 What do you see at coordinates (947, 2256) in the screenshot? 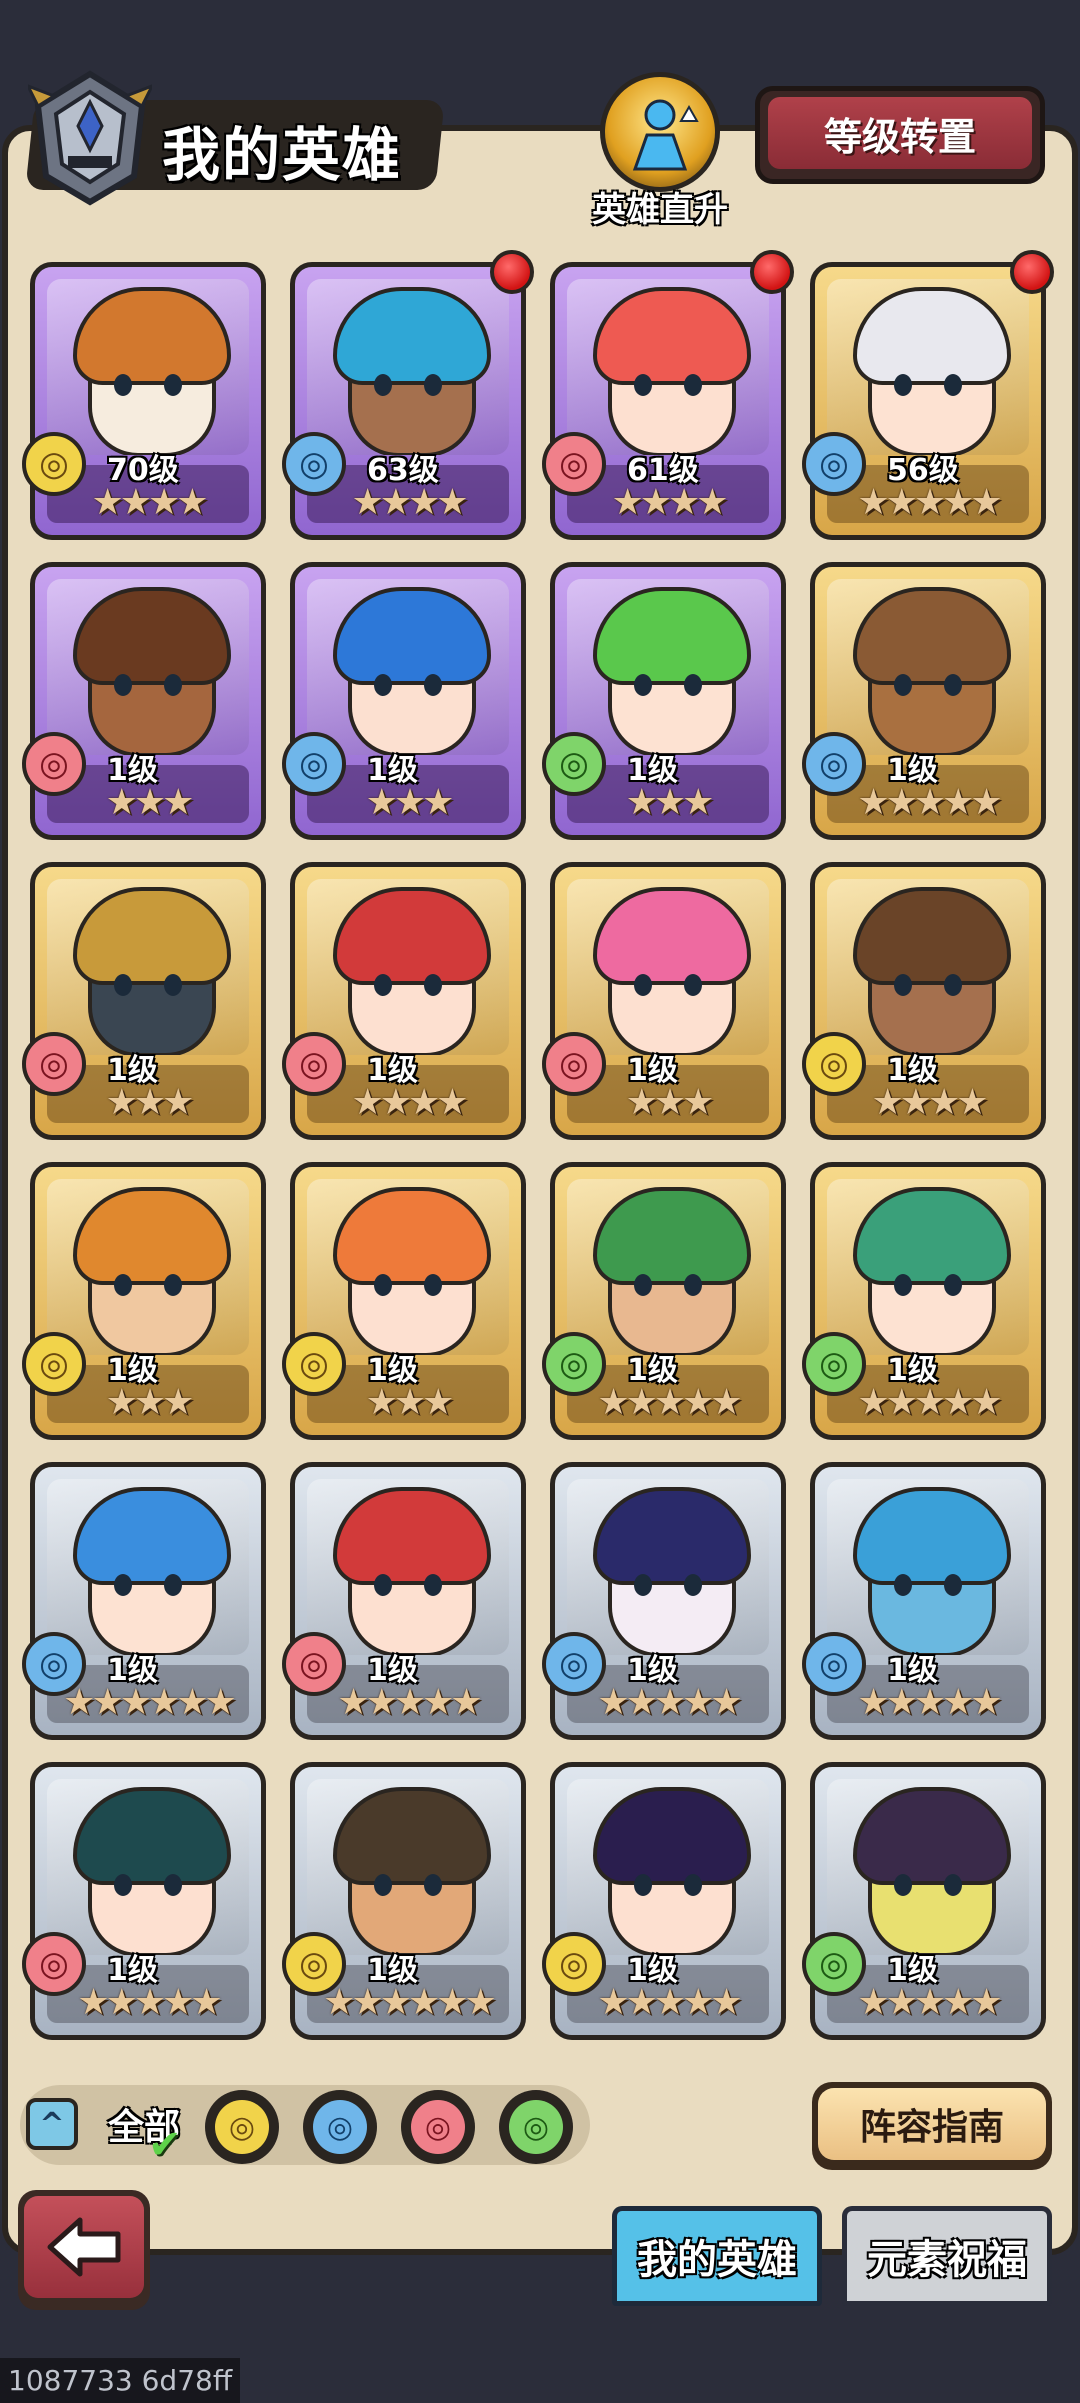
I see `tab-element-blessing: 元素祝福` at bounding box center [947, 2256].